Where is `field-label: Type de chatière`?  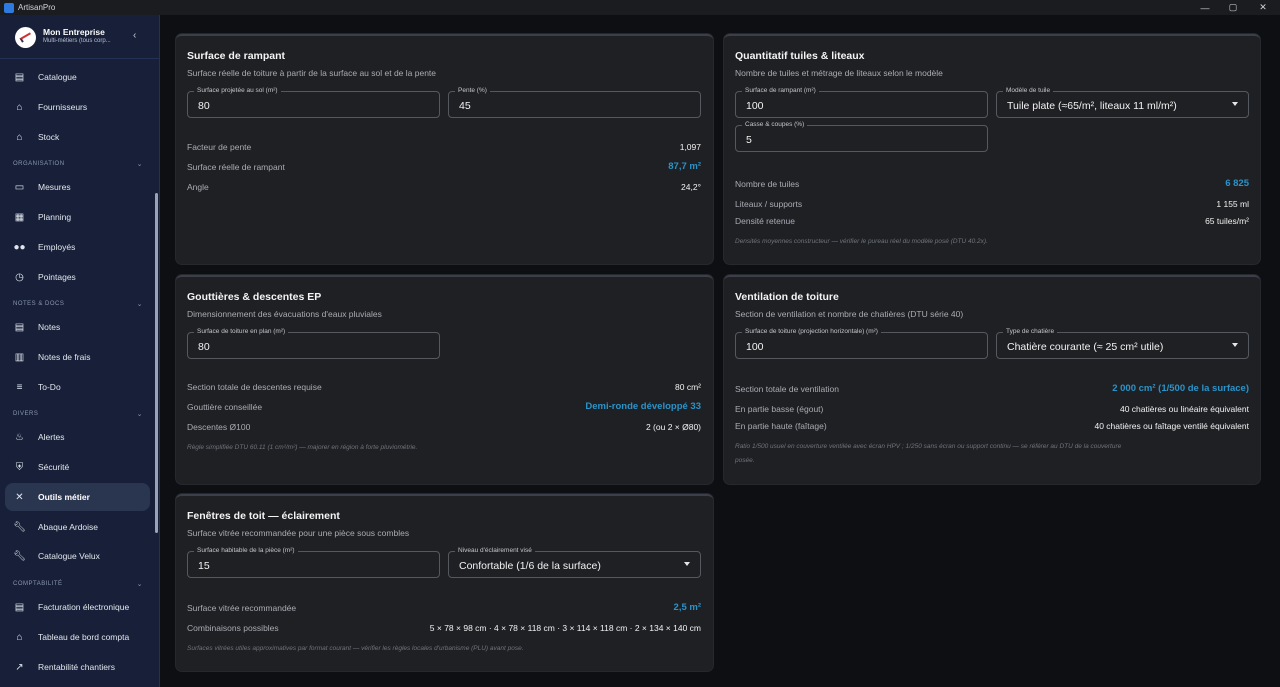
field-label: Type de chatière is located at coordinates (1030, 331).